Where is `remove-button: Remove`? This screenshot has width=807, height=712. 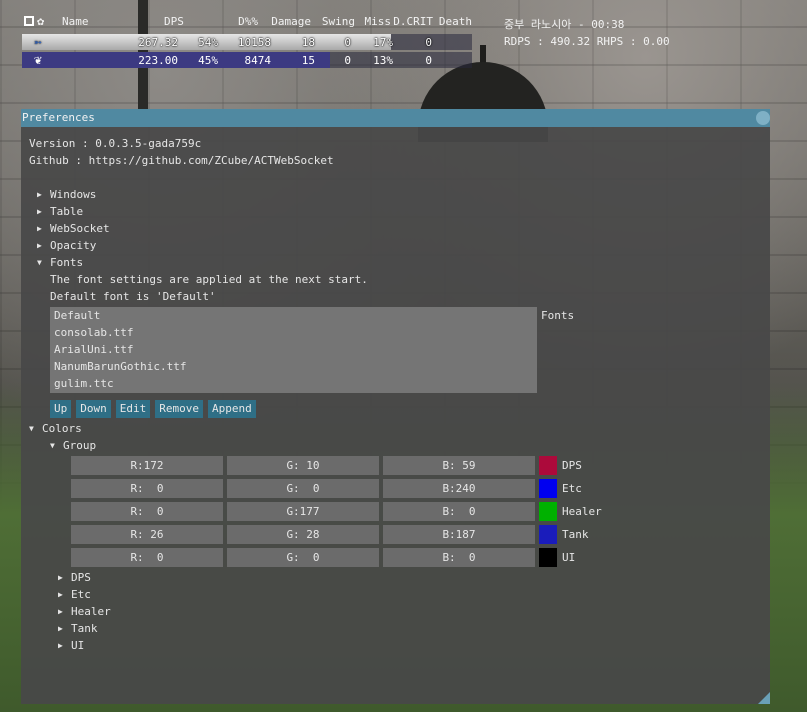 remove-button: Remove is located at coordinates (179, 409).